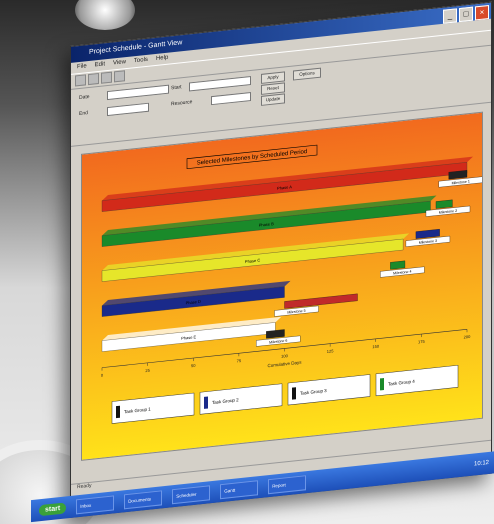 Image resolution: width=494 pixels, height=524 pixels. I want to click on resource-label: Resource, so click(182, 103).